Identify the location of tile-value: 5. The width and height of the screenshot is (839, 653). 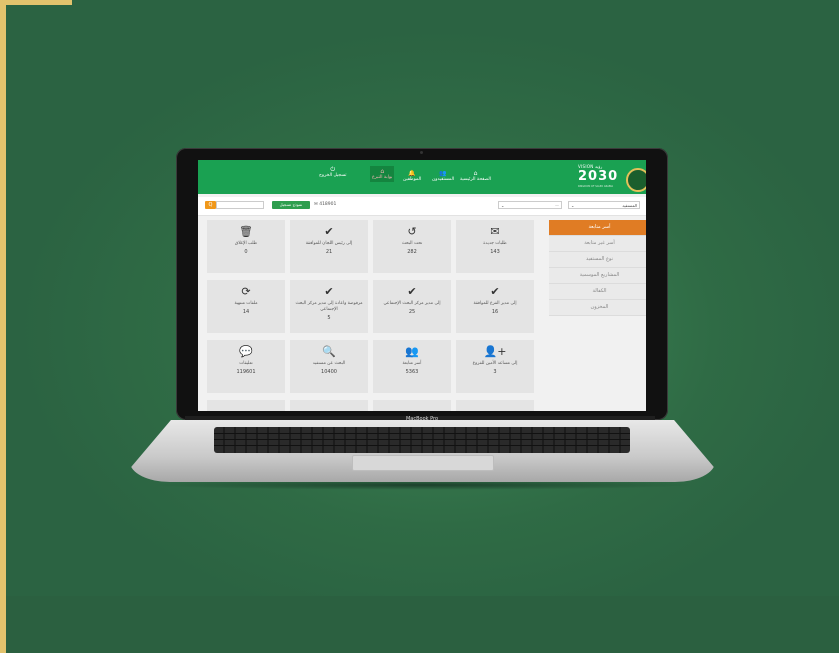
(329, 318).